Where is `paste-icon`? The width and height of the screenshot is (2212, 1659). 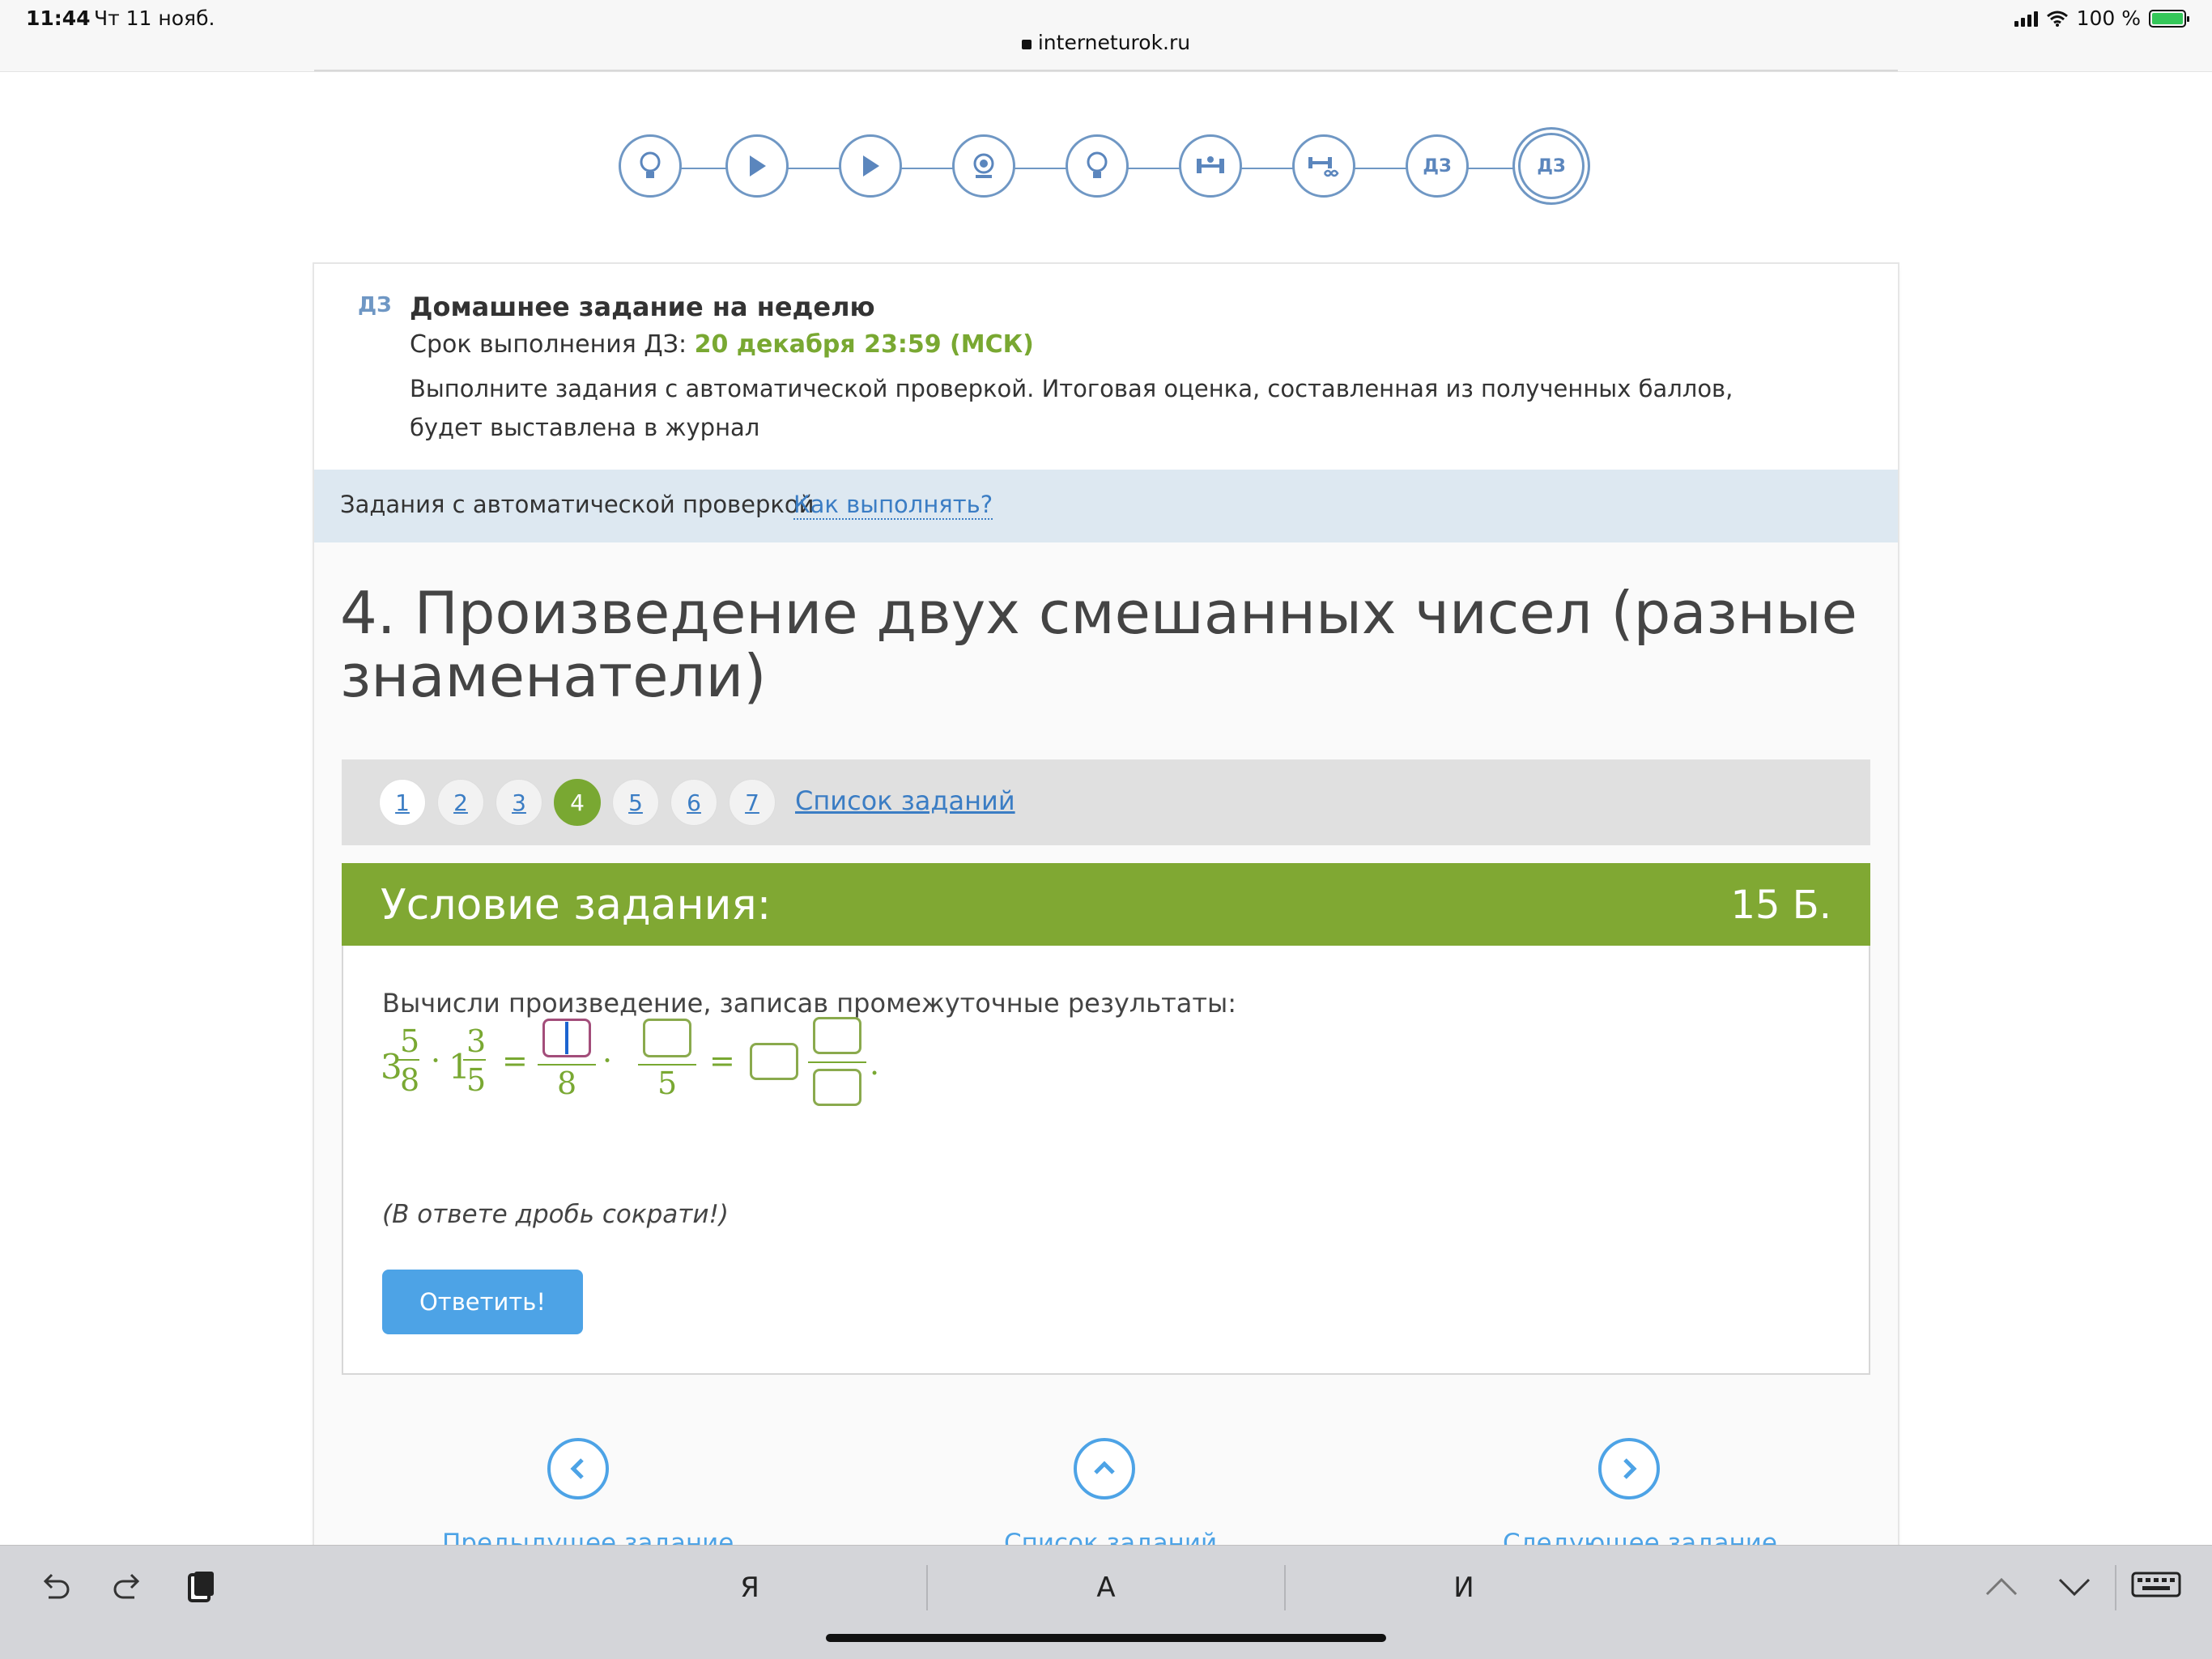 paste-icon is located at coordinates (201, 1586).